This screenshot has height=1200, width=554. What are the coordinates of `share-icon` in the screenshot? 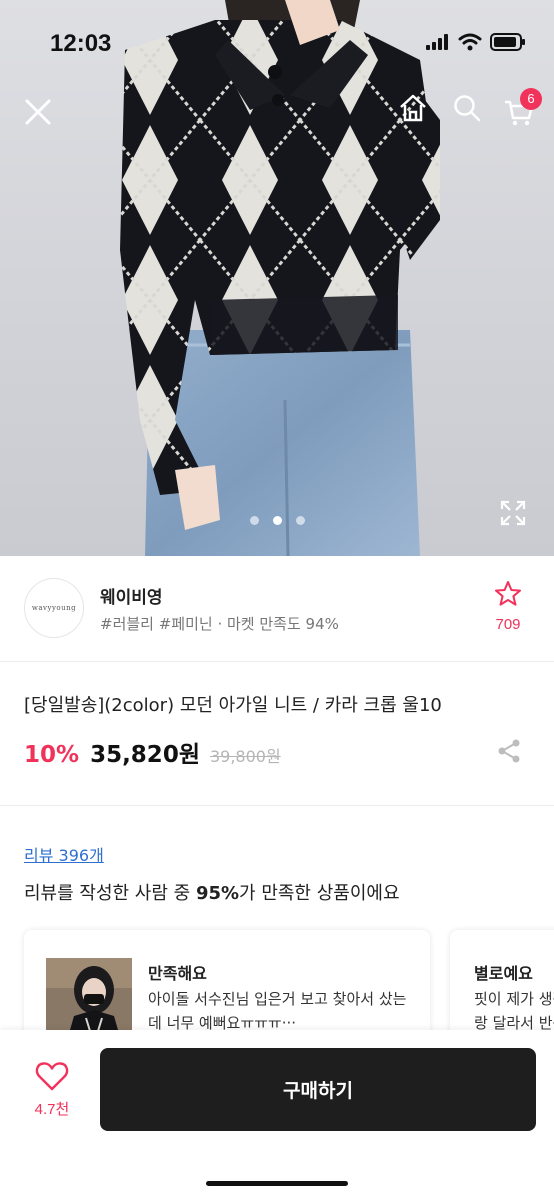 It's located at (509, 751).